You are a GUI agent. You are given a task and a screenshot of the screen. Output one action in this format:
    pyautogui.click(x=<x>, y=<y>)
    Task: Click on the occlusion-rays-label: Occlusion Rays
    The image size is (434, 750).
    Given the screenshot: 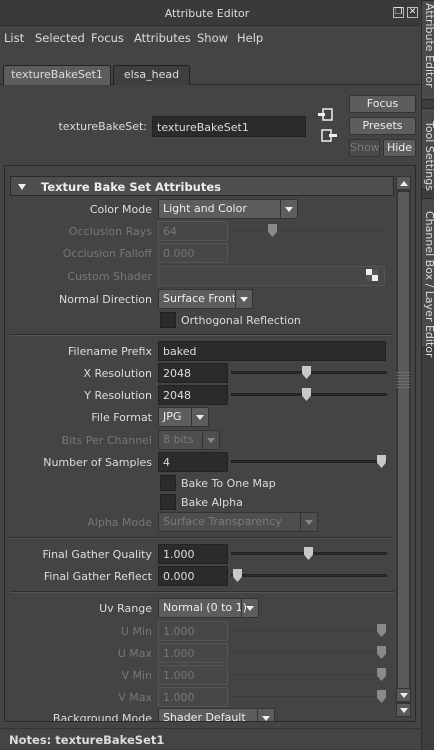 What is the action you would take?
    pyautogui.click(x=110, y=231)
    